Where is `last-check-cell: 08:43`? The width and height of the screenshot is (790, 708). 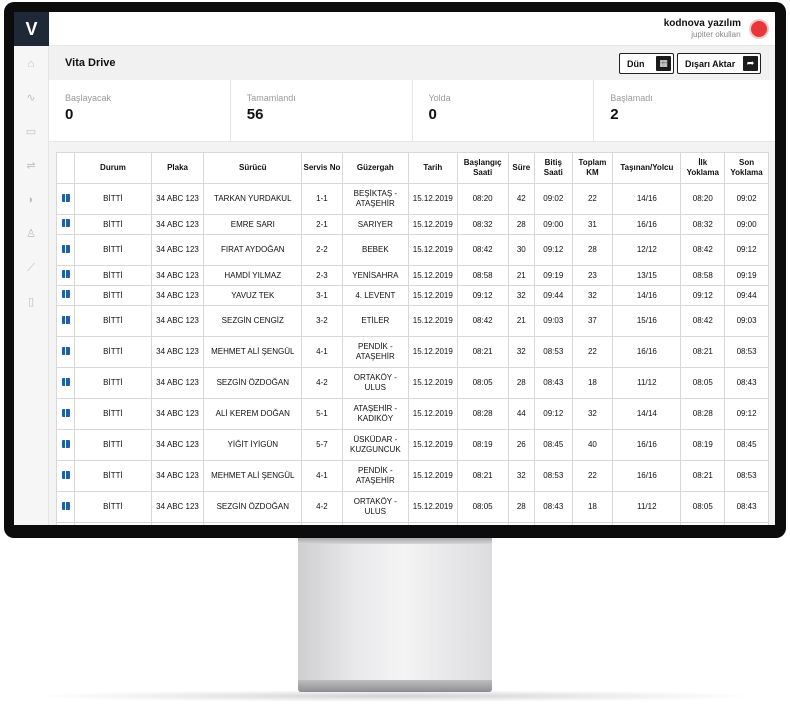 last-check-cell: 08:43 is located at coordinates (746, 383).